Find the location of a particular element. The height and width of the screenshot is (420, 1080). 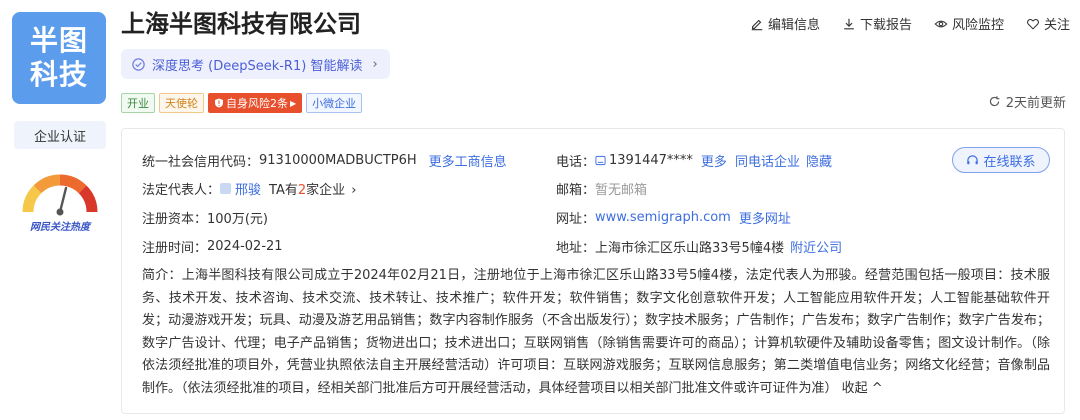

online-contact-button: 在线联系 is located at coordinates (1001, 160).